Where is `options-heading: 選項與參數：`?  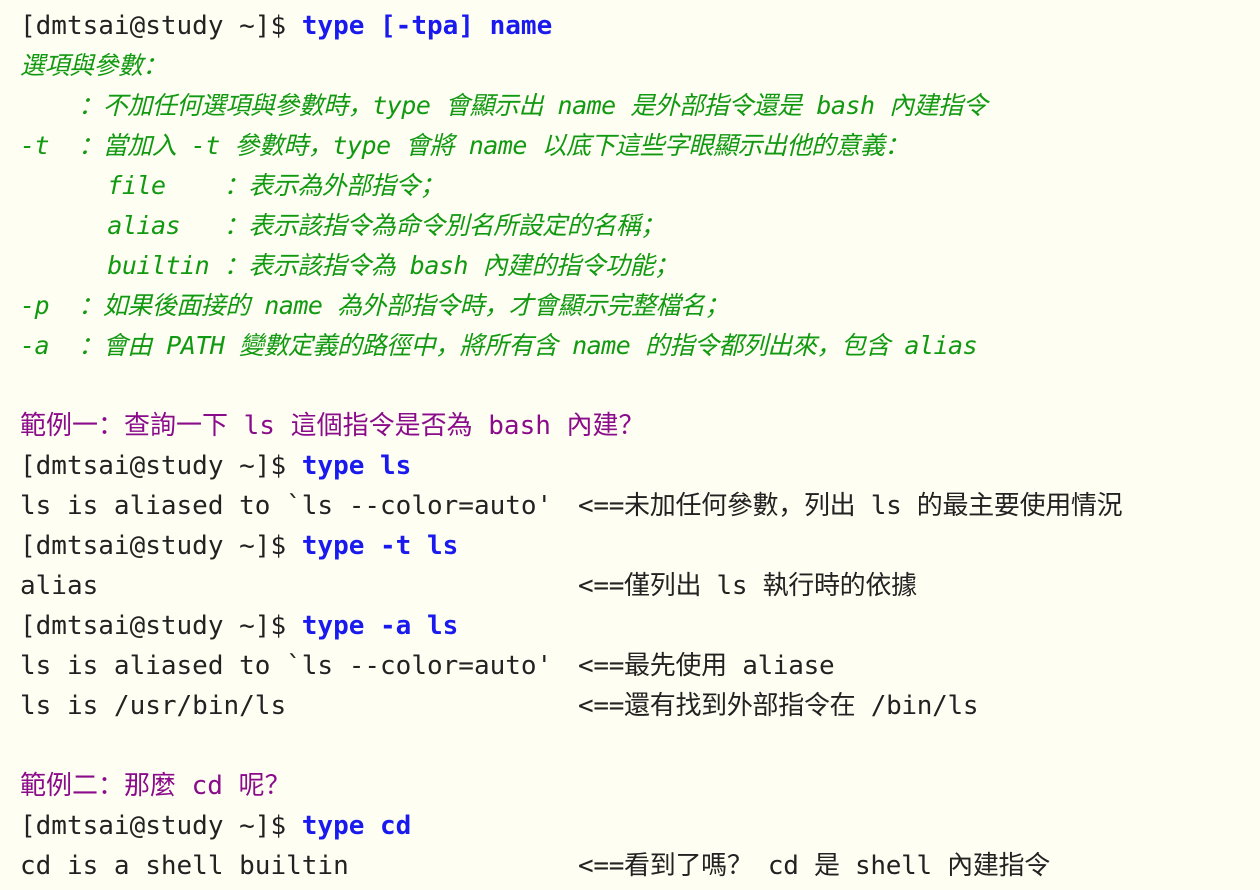 options-heading: 選項與參數： is located at coordinates (94, 65).